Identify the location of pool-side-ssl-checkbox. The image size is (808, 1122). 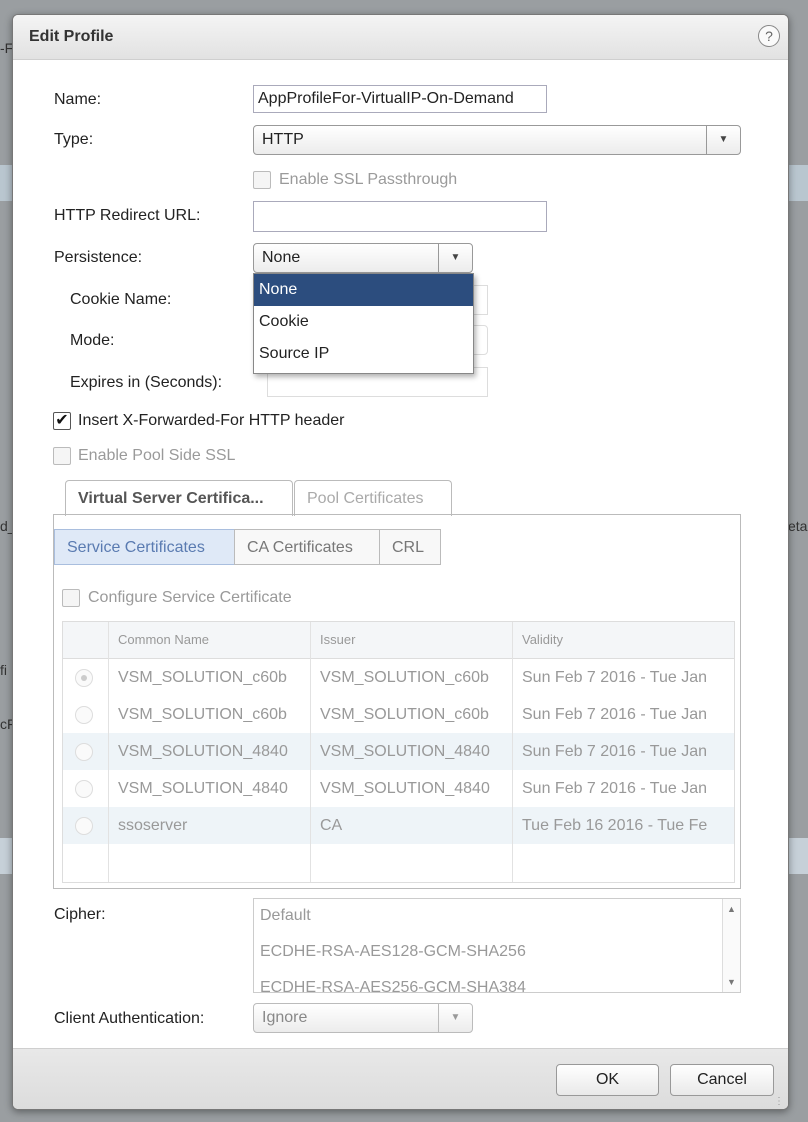
(62, 456).